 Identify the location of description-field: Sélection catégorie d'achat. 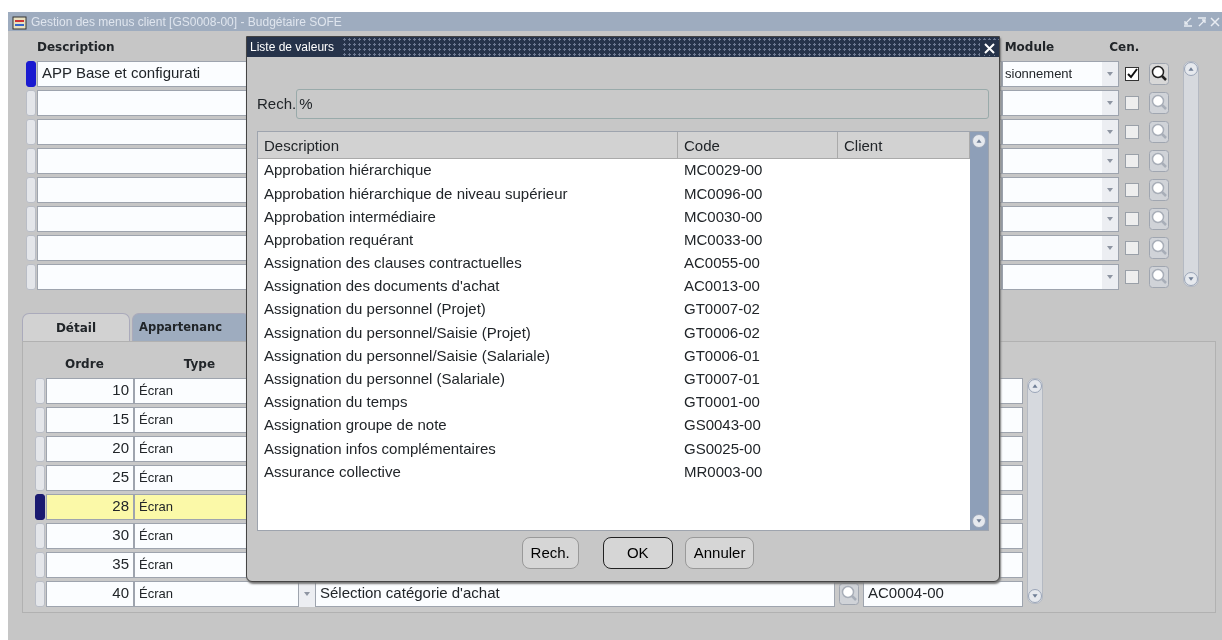
(575, 593).